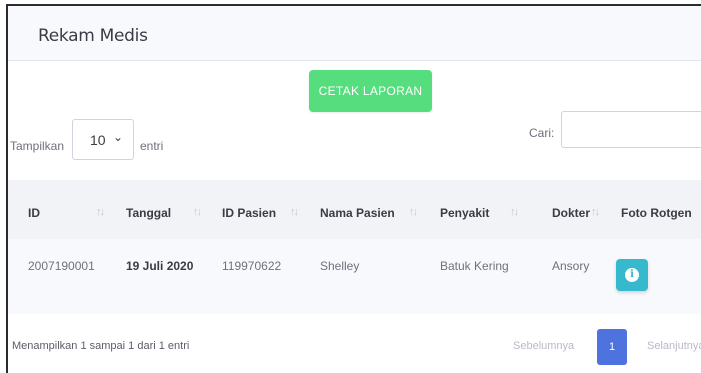 The width and height of the screenshot is (701, 373). What do you see at coordinates (674, 346) in the screenshot?
I see `pagination-next: Selanjutnya` at bounding box center [674, 346].